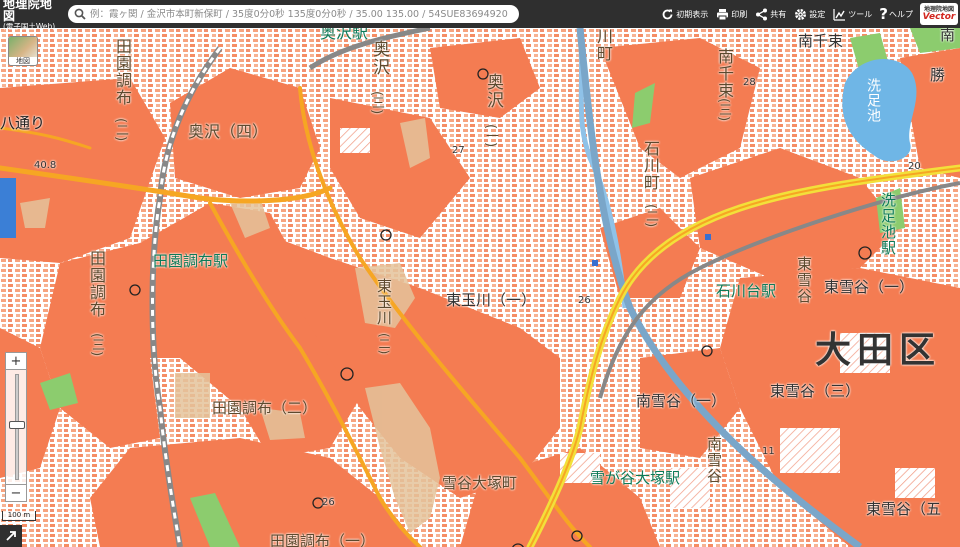 The image size is (960, 547). What do you see at coordinates (584, 300) in the screenshot?
I see `elevation-26: 26` at bounding box center [584, 300].